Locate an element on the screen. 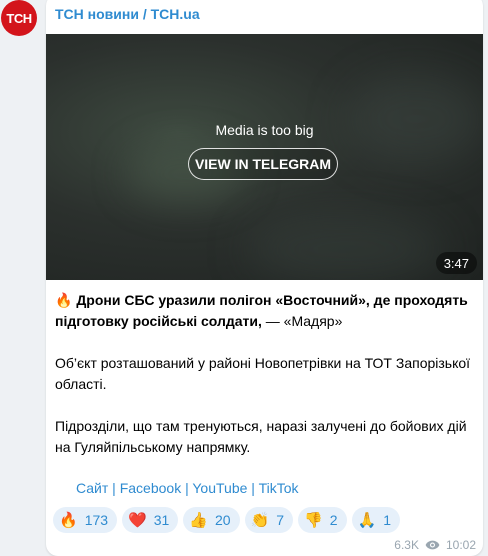 The height and width of the screenshot is (556, 488). reaction-pray: 🙏 1 is located at coordinates (376, 520).